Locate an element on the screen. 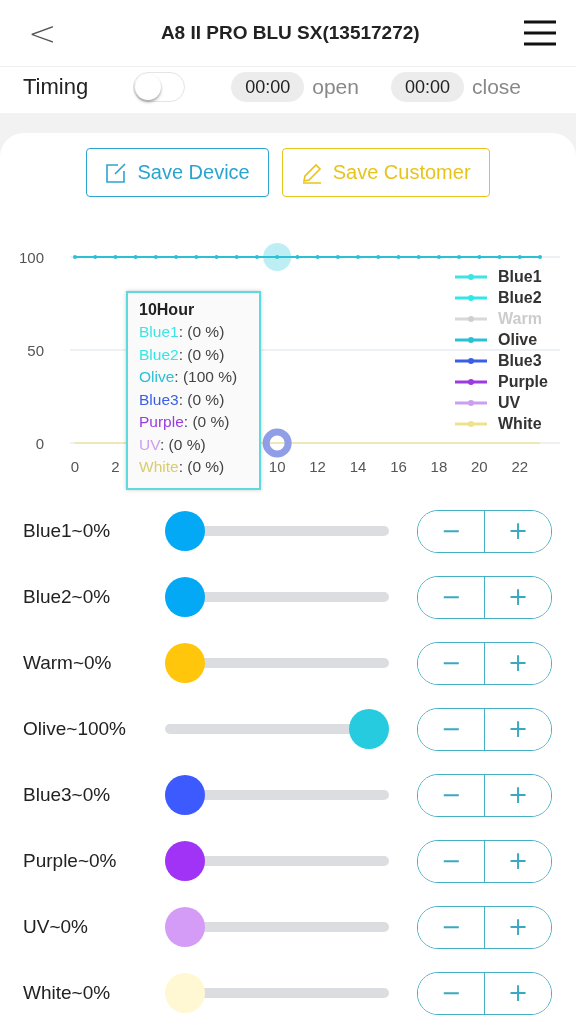  back-button: < is located at coordinates (42, 33).